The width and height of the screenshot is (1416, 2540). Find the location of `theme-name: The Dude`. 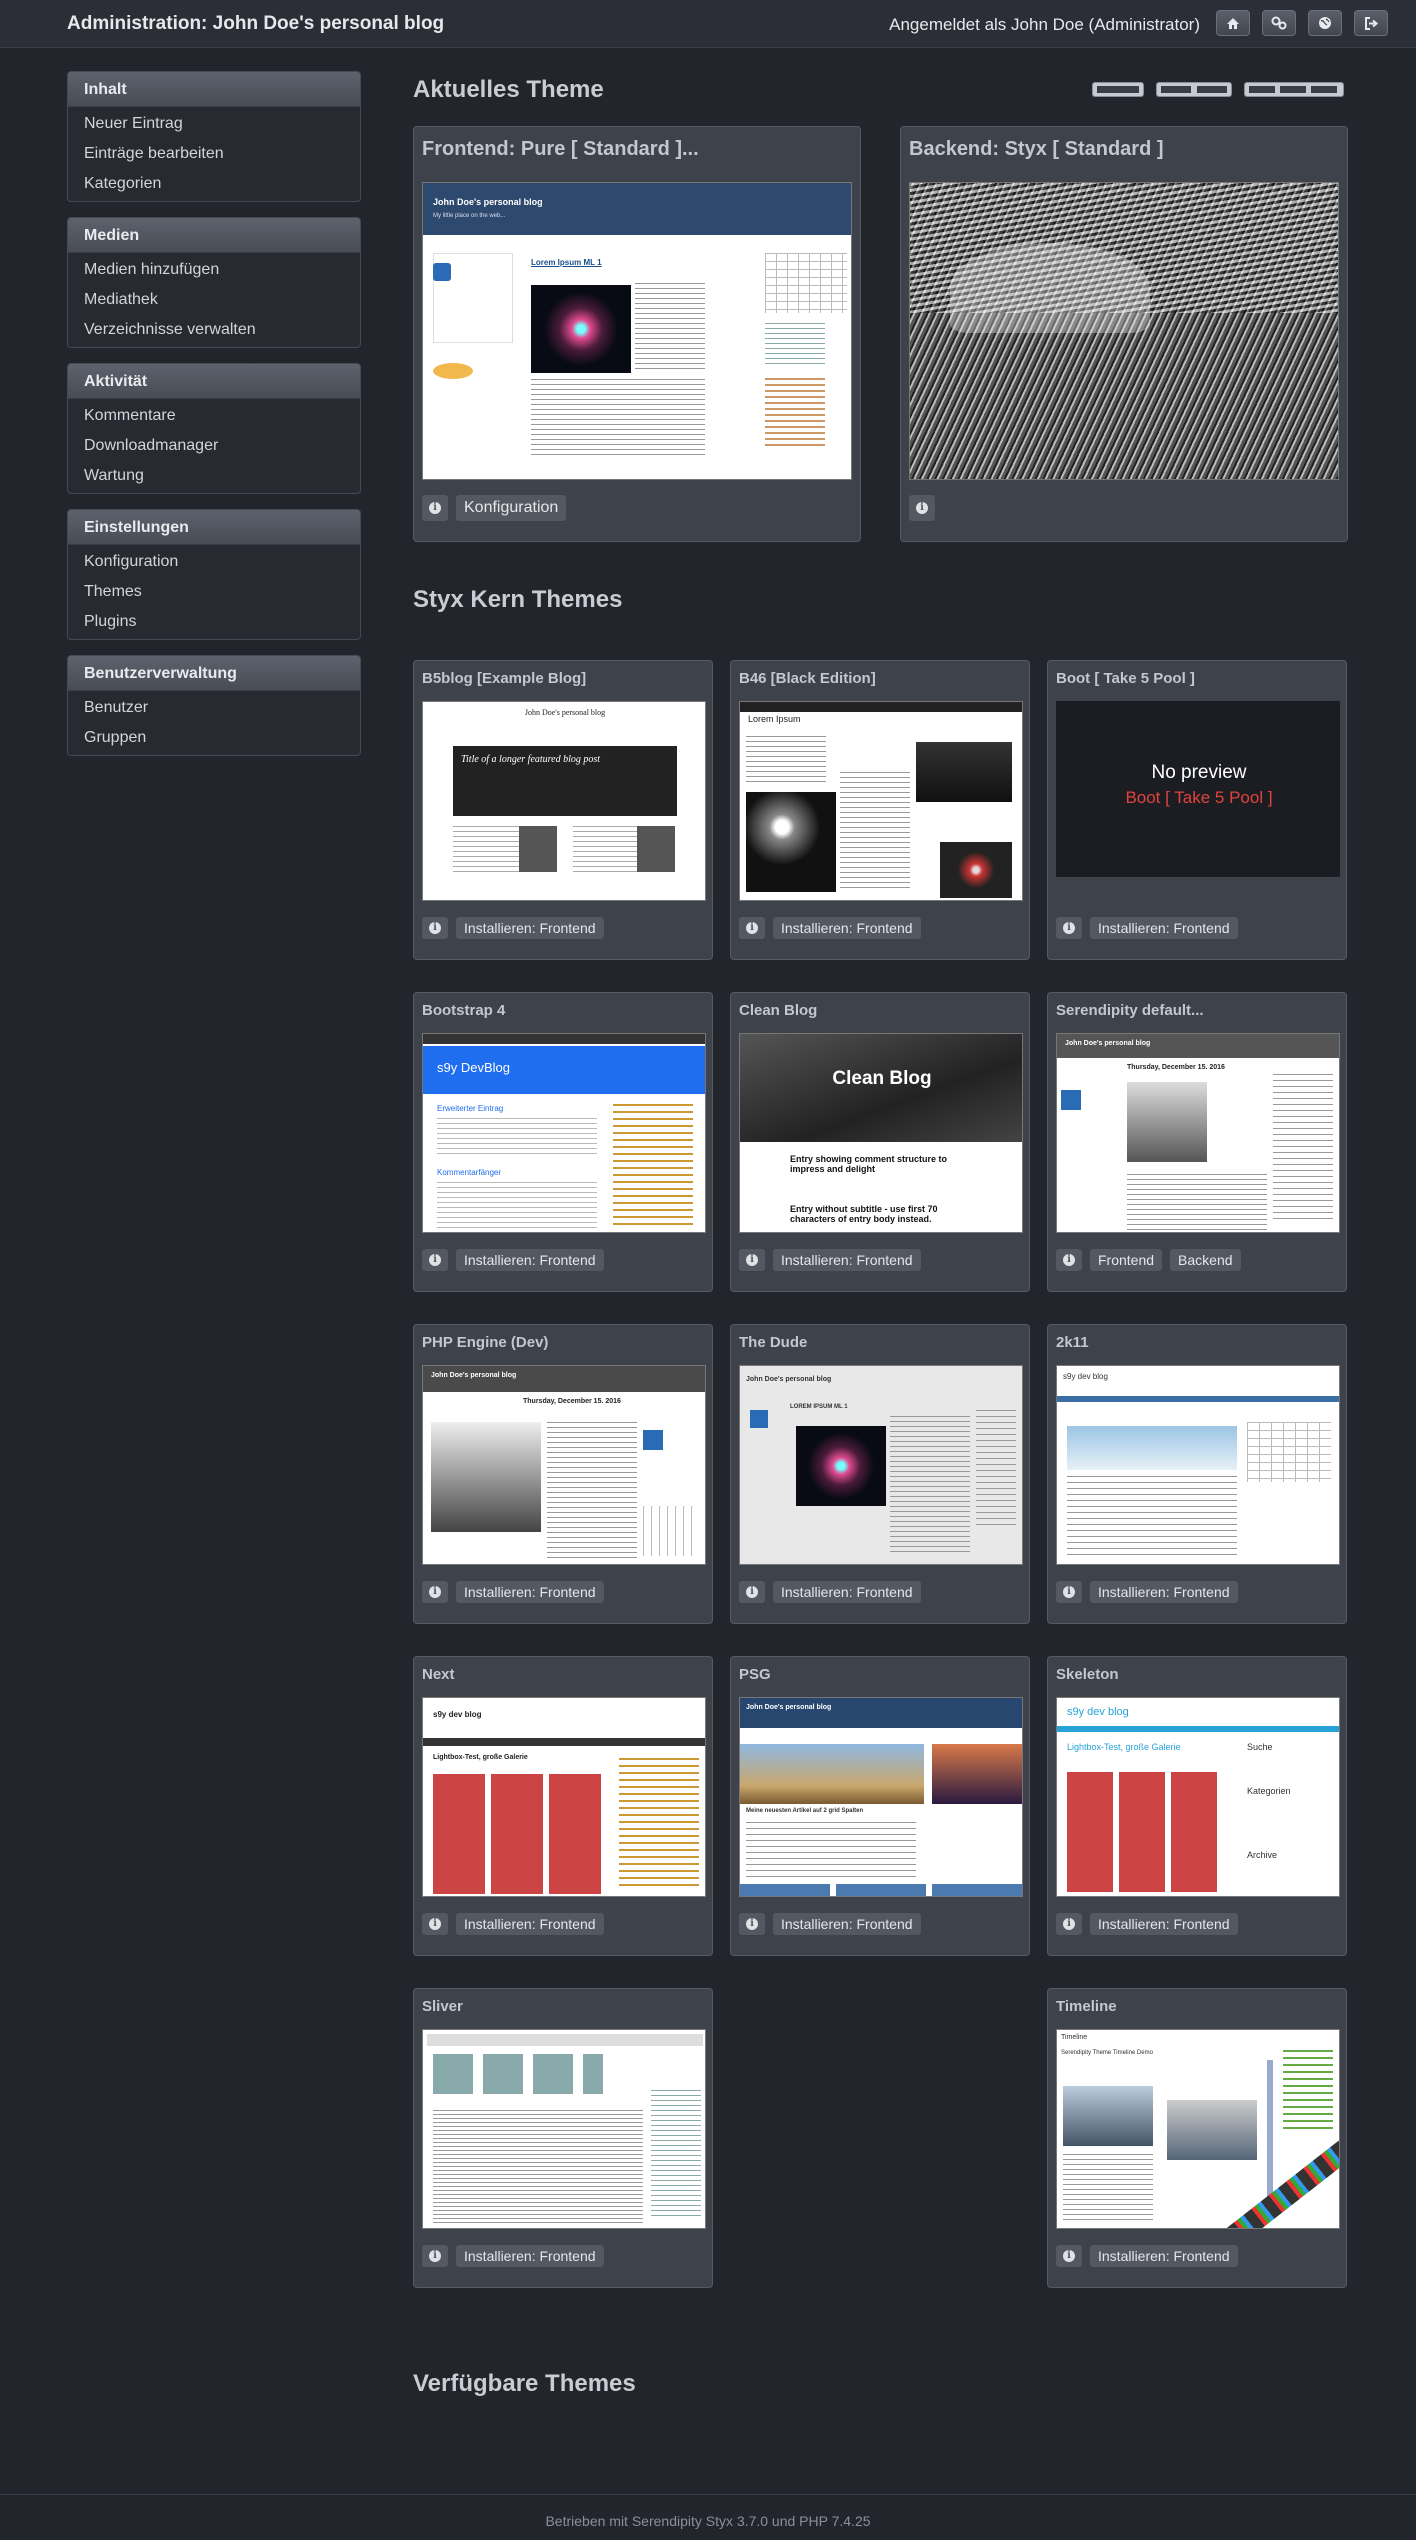

theme-name: The Dude is located at coordinates (773, 1342).